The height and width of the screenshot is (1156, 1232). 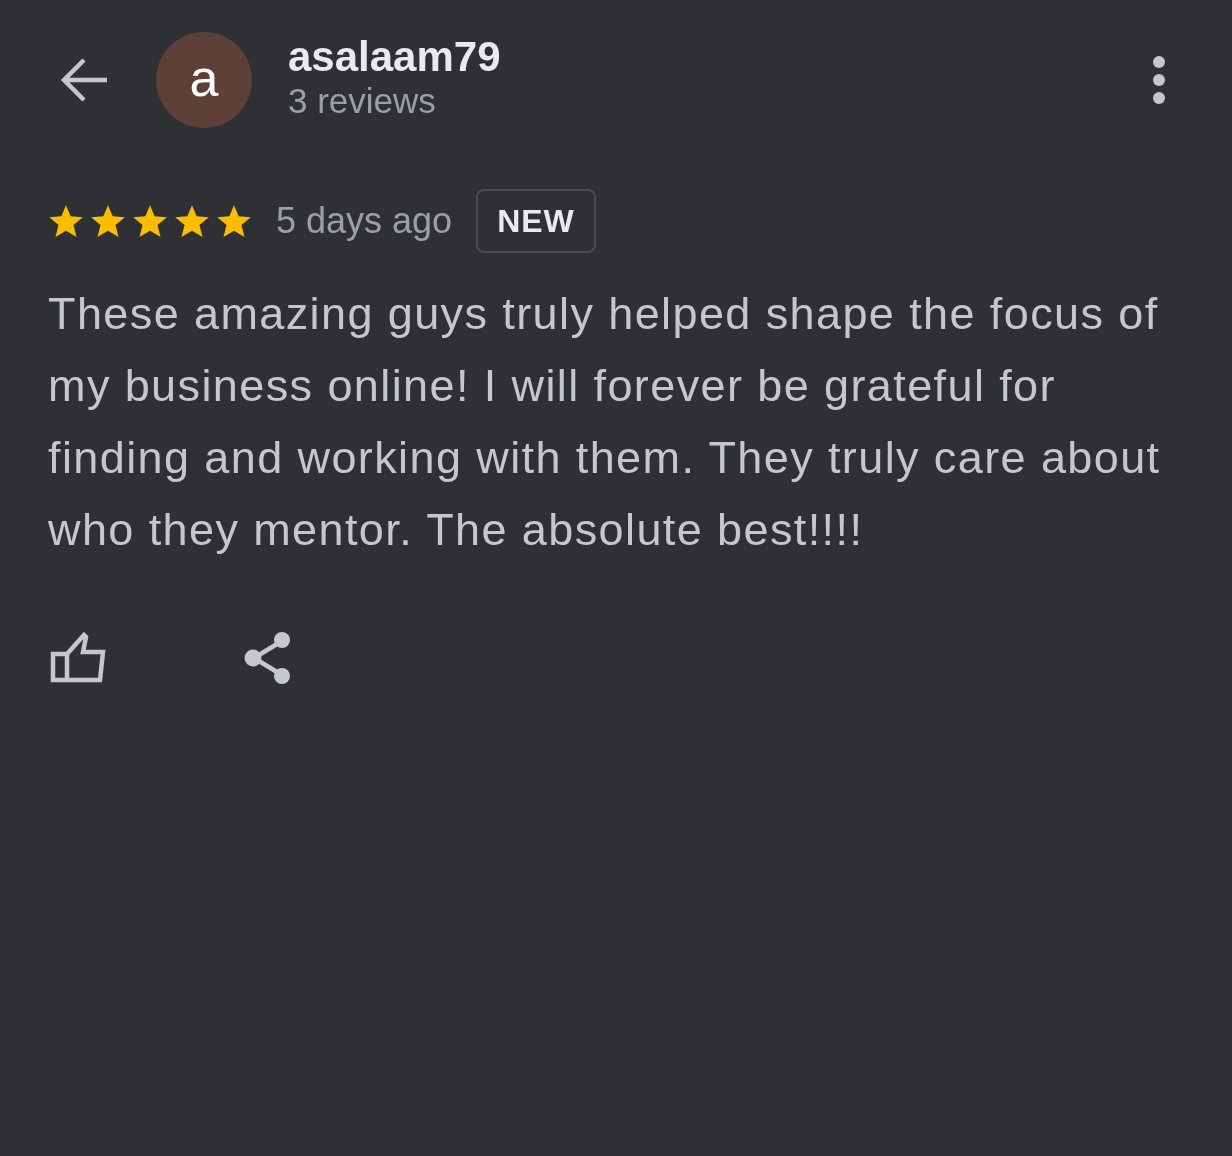 I want to click on more-options-button, so click(x=1159, y=80).